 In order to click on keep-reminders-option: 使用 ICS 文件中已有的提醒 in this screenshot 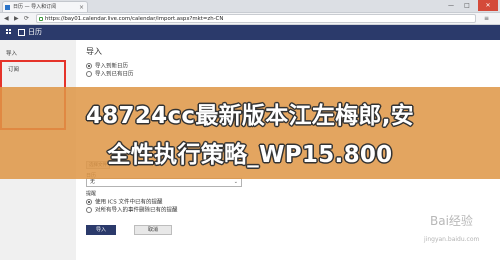, I will do `click(124, 203)`.